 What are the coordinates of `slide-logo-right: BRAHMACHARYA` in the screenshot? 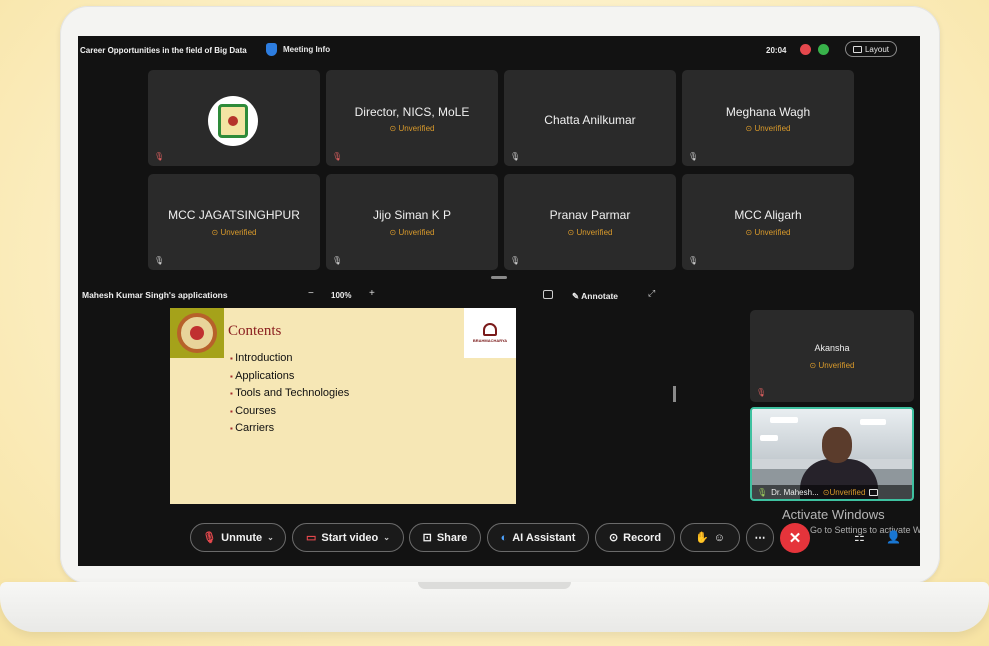 It's located at (490, 333).